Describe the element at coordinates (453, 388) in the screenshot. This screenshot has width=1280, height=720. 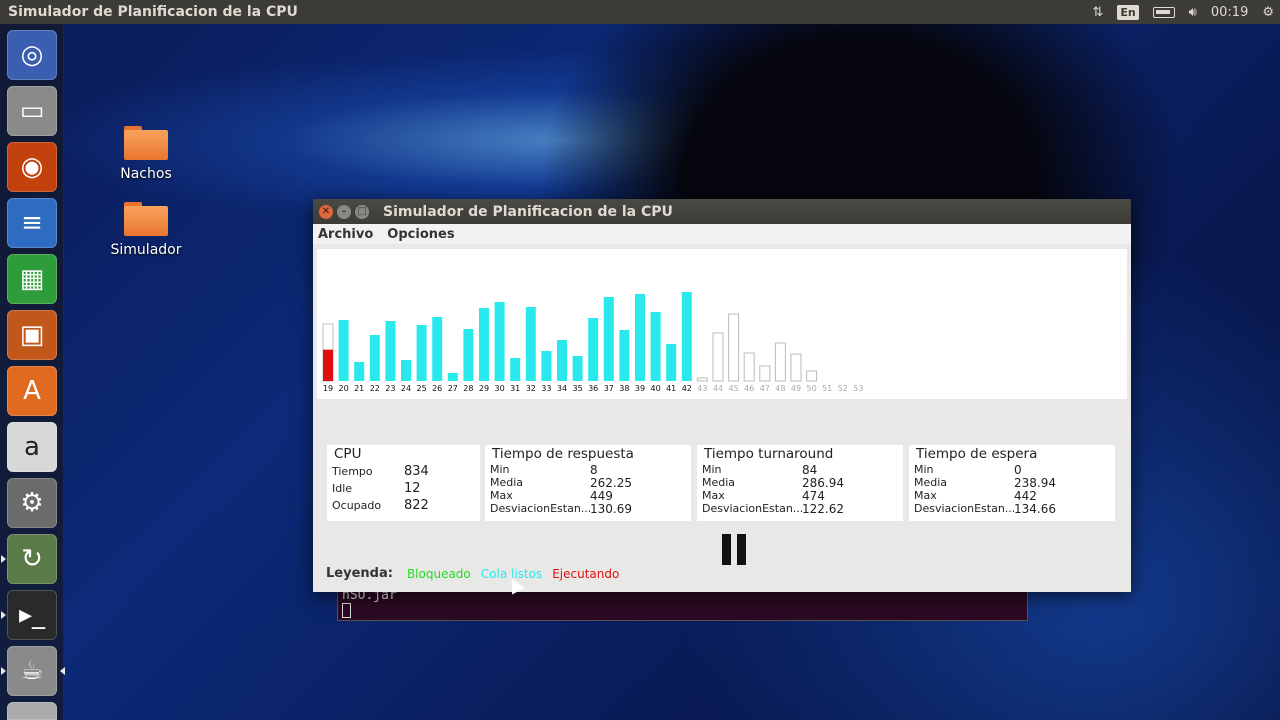
I see `process-tick-label: 27` at that location.